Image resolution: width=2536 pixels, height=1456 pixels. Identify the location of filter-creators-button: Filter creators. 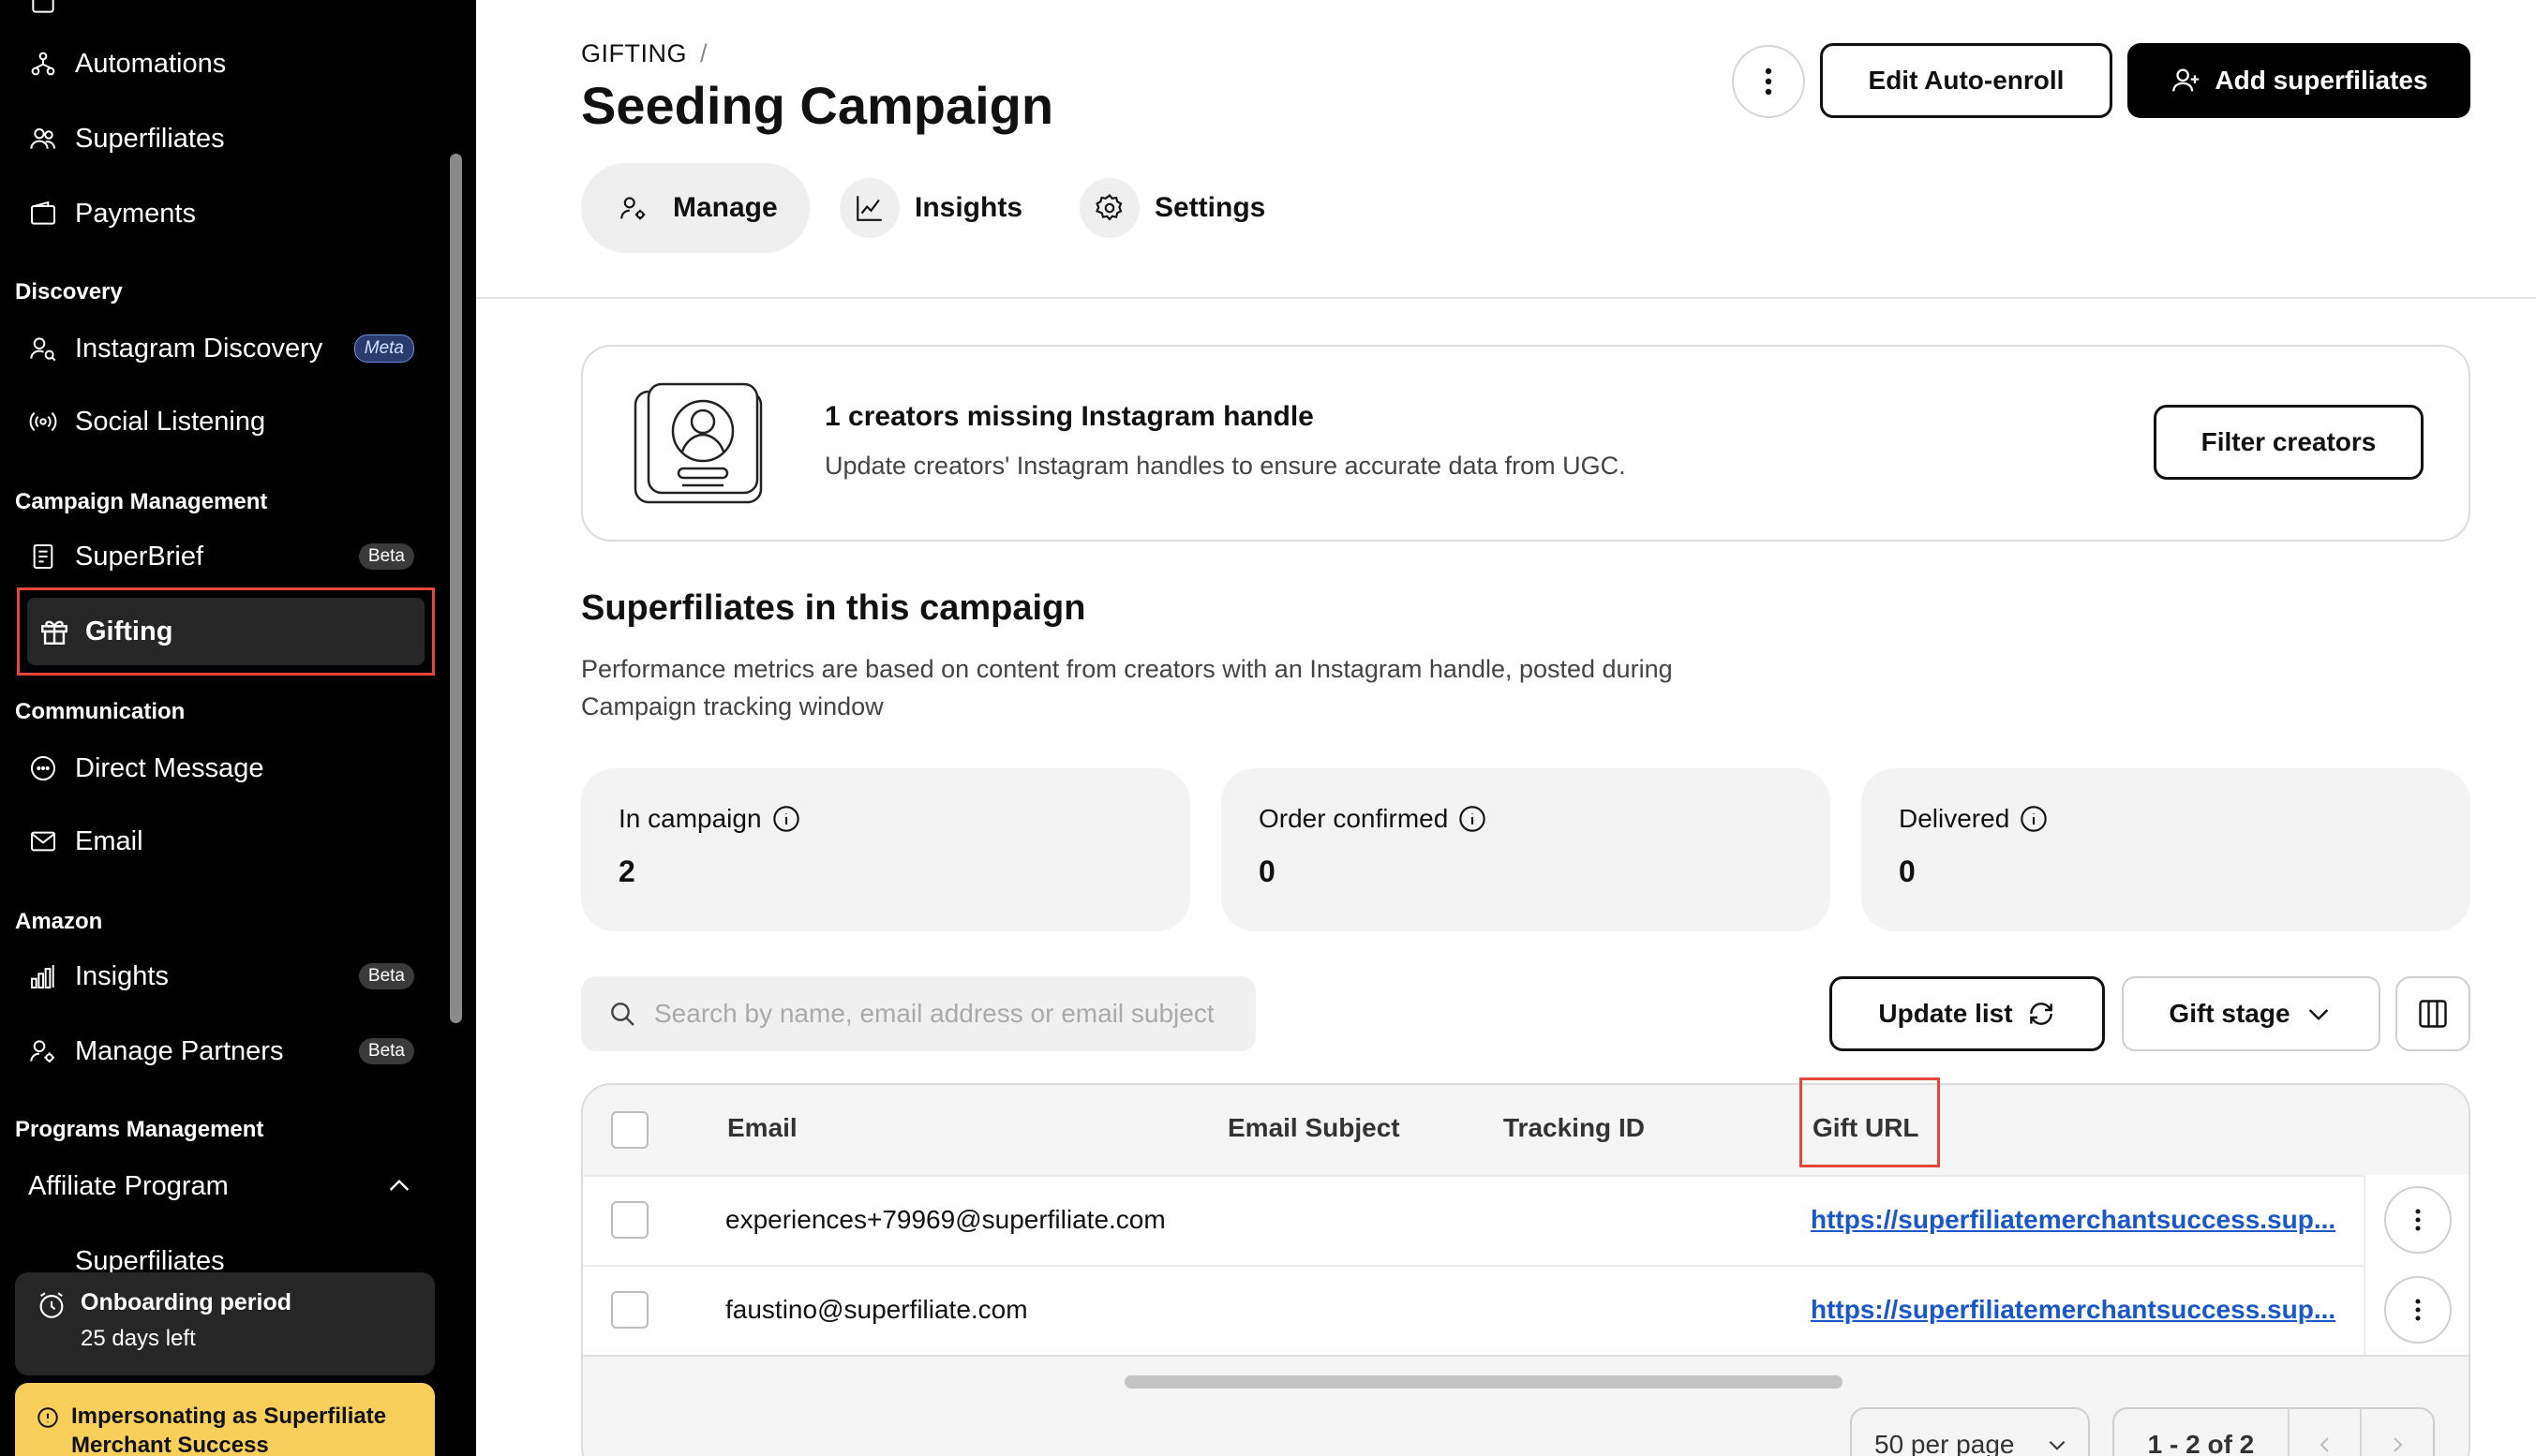
(2289, 442).